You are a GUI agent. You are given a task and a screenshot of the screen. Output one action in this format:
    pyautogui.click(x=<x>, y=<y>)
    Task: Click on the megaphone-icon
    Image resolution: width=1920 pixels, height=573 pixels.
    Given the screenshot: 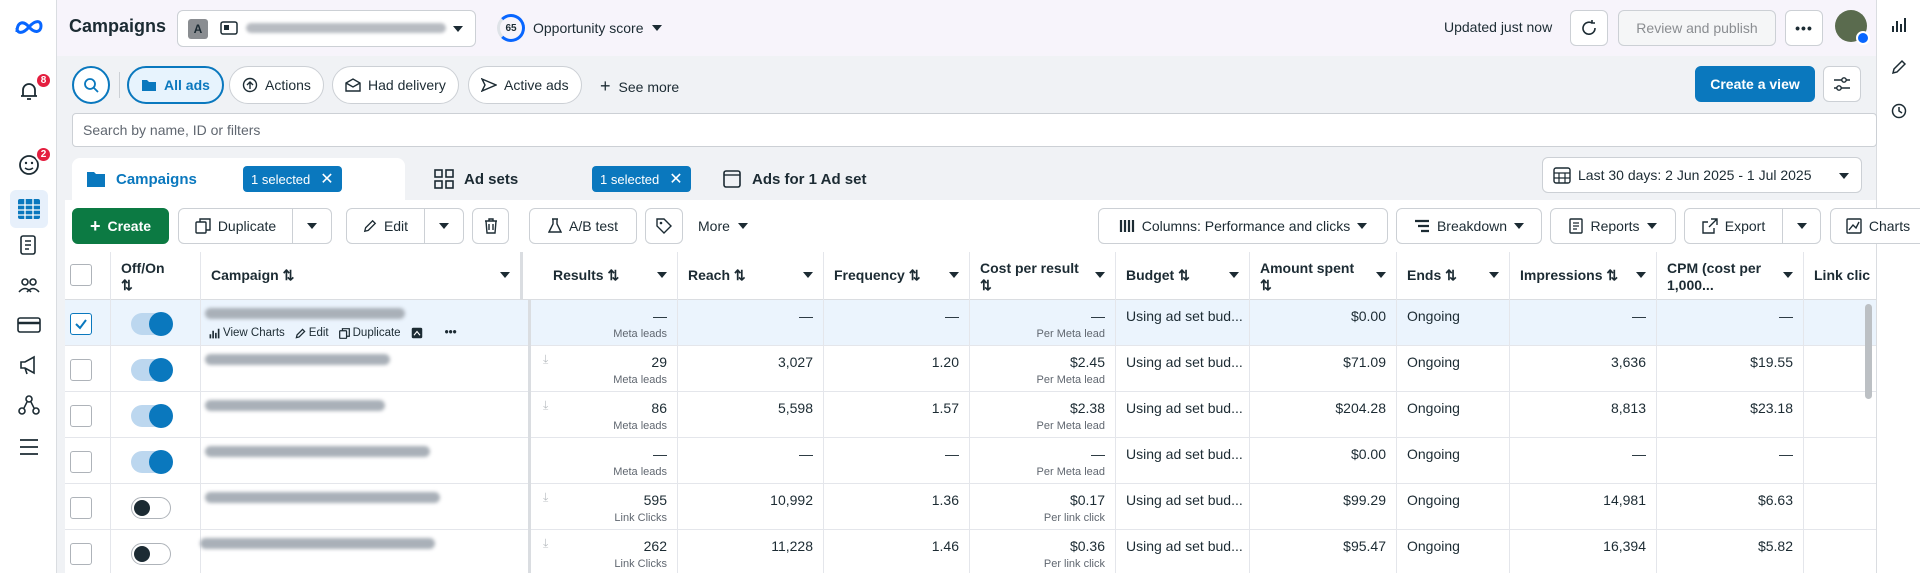 What is the action you would take?
    pyautogui.click(x=29, y=365)
    